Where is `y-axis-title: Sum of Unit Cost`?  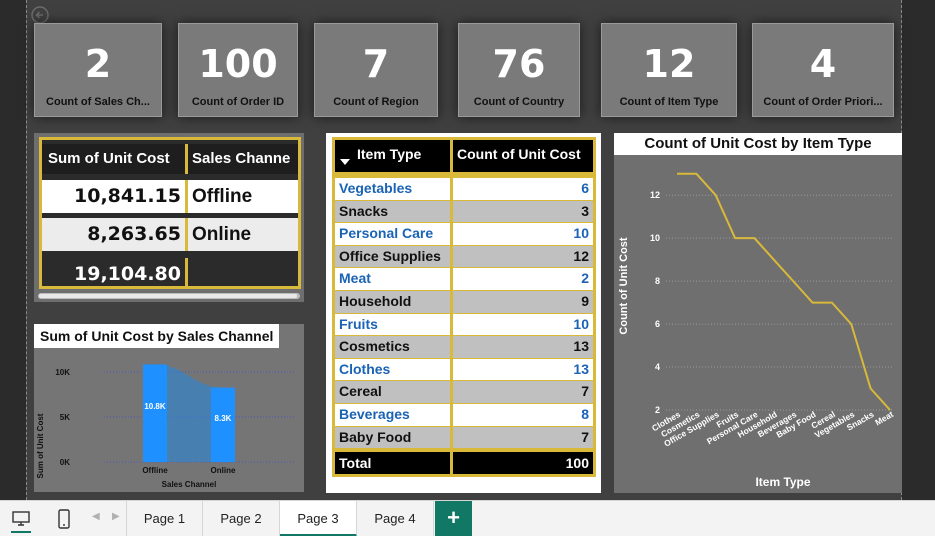 y-axis-title: Sum of Unit Cost is located at coordinates (40, 445).